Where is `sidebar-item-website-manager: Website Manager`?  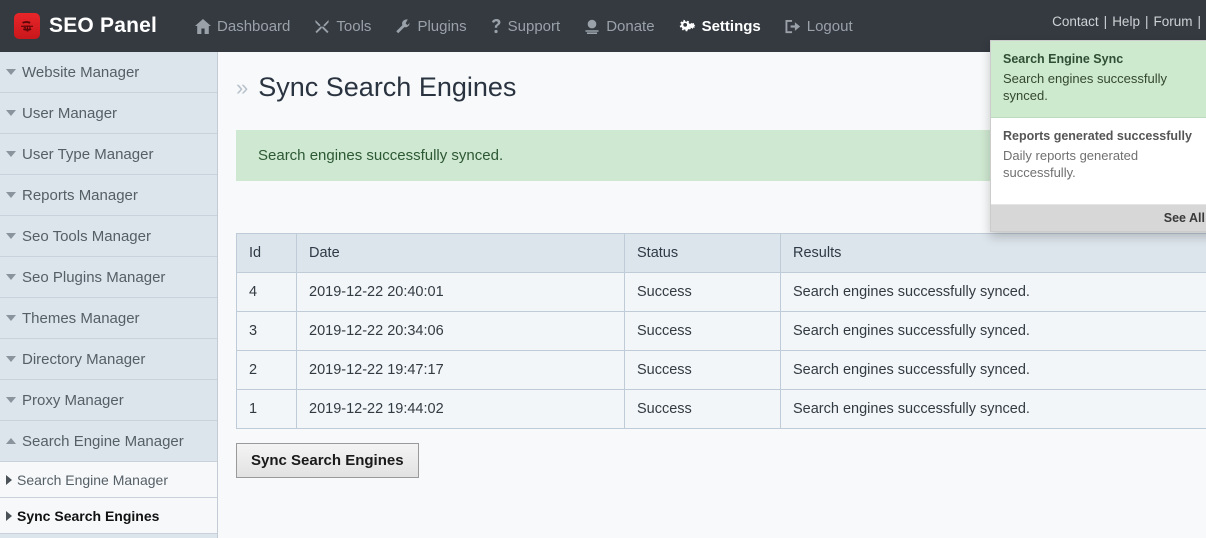 sidebar-item-website-manager: Website Manager is located at coordinates (108, 72).